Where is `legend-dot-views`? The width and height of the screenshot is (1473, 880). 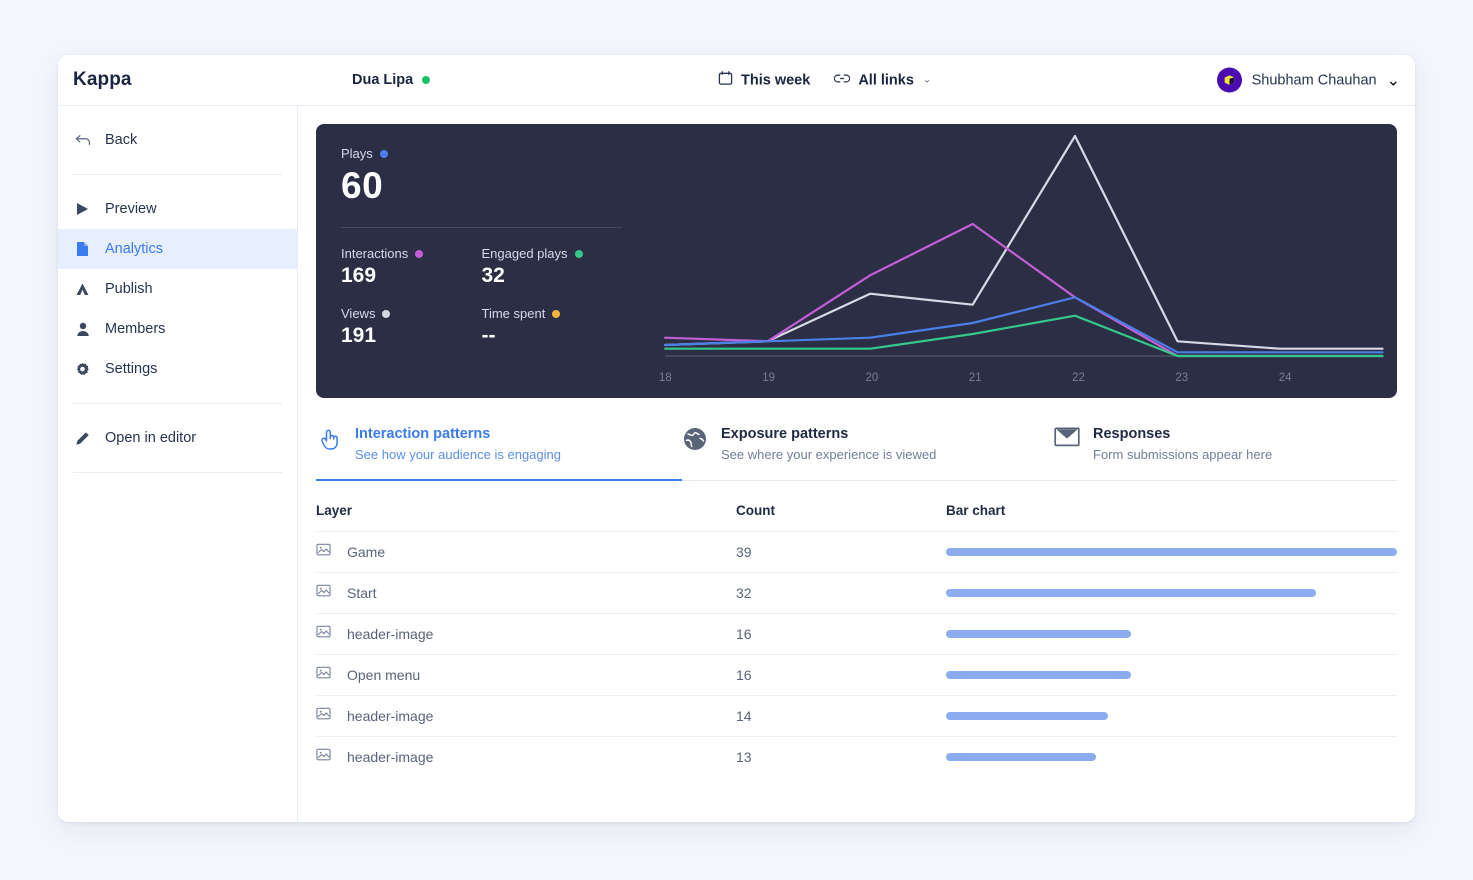
legend-dot-views is located at coordinates (386, 313).